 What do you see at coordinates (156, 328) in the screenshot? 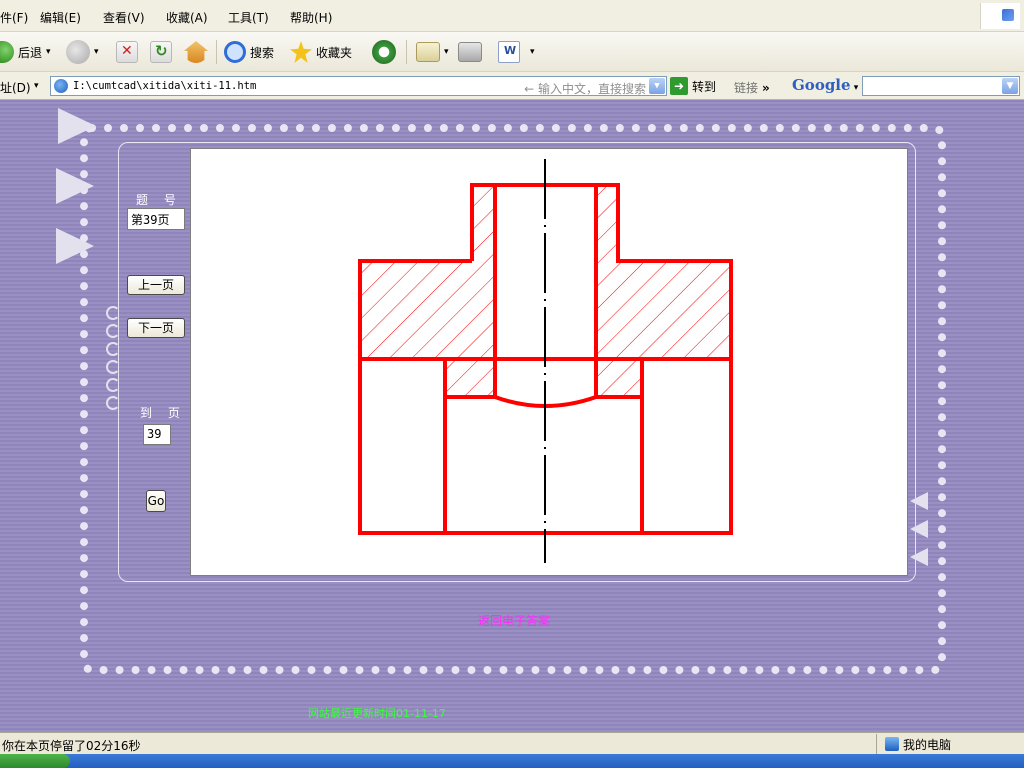
I see `next-page-button: 下一页` at bounding box center [156, 328].